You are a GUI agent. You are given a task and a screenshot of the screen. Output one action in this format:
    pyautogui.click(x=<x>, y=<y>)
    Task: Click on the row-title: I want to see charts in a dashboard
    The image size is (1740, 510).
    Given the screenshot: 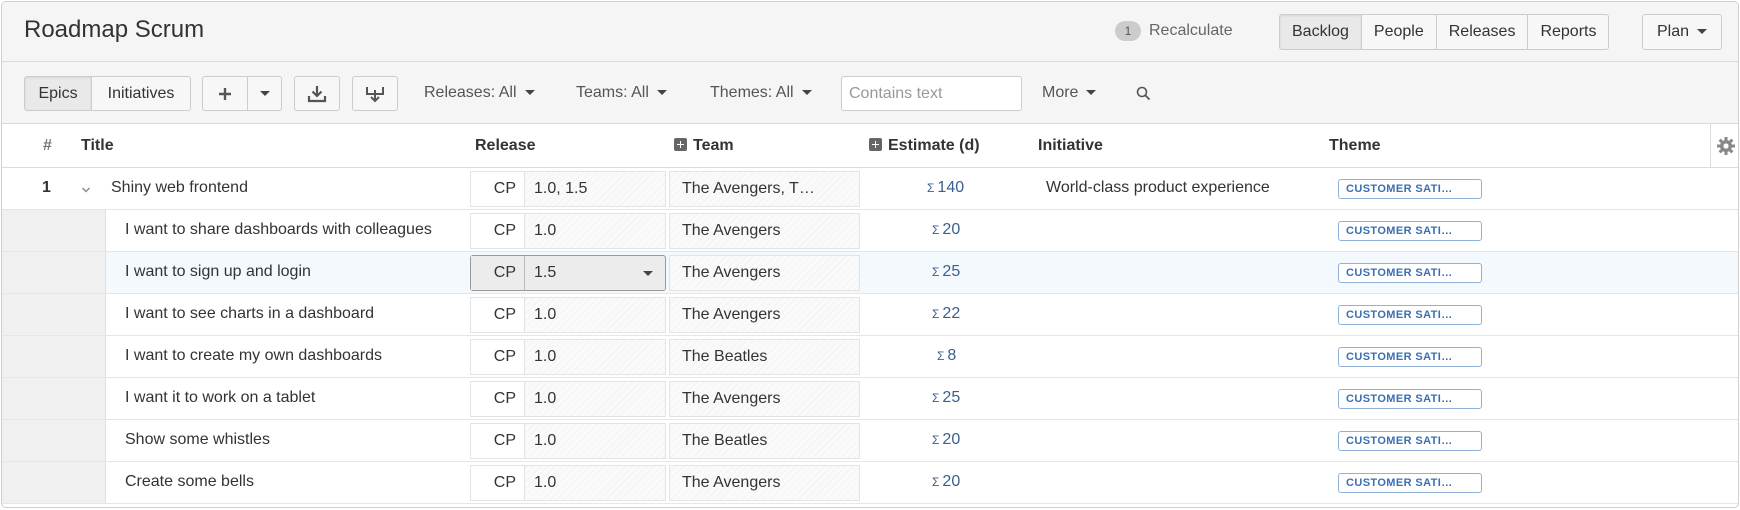 What is the action you would take?
    pyautogui.click(x=249, y=314)
    